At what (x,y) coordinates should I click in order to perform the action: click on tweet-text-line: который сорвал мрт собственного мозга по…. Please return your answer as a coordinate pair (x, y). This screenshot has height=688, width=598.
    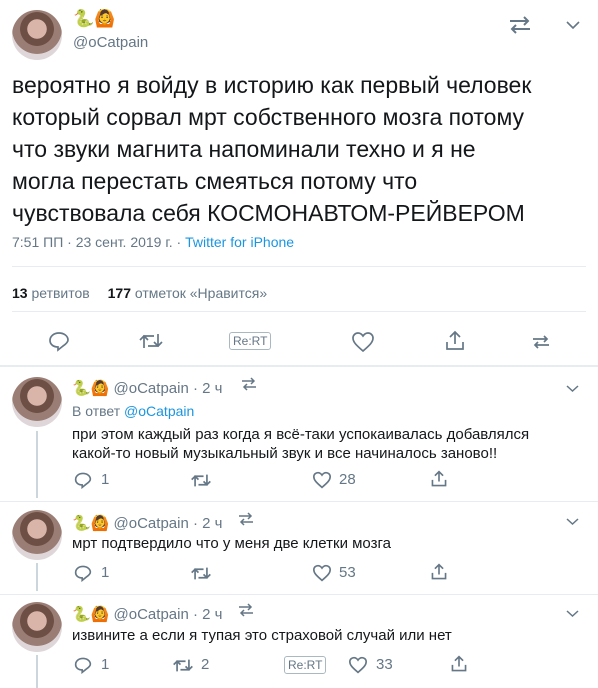
    Looking at the image, I should click on (268, 117).